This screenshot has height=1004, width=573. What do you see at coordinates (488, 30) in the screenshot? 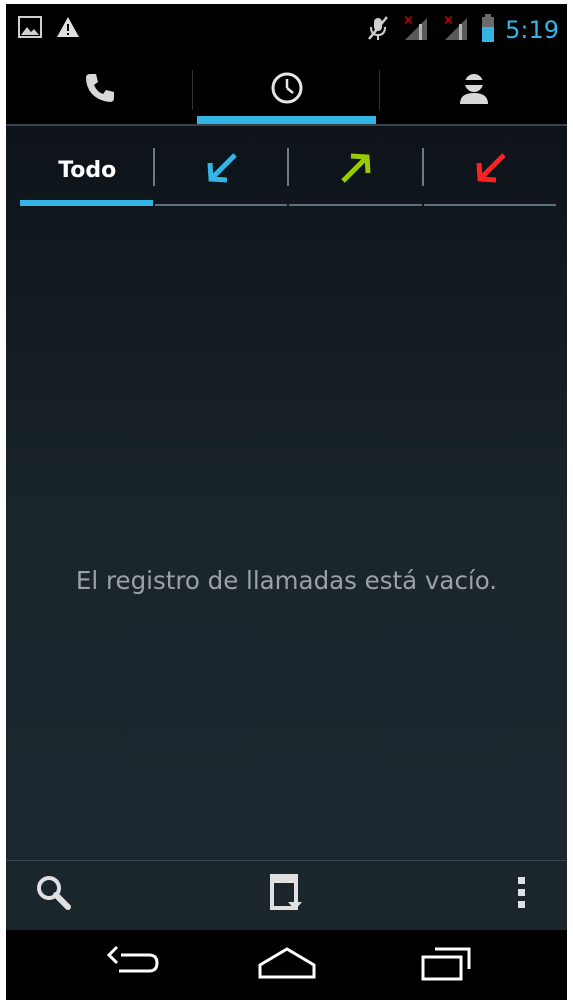
I see `battery-icon` at bounding box center [488, 30].